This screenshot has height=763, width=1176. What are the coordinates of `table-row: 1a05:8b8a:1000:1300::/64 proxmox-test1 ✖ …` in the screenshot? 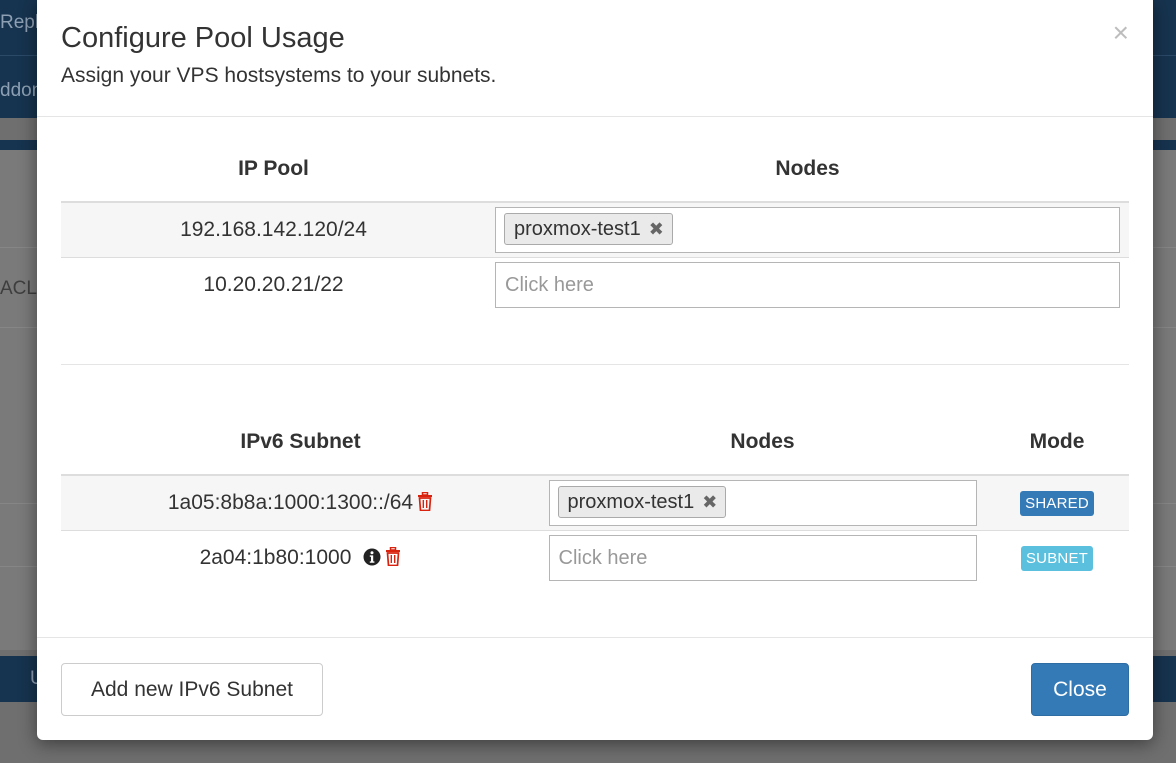 It's located at (595, 502).